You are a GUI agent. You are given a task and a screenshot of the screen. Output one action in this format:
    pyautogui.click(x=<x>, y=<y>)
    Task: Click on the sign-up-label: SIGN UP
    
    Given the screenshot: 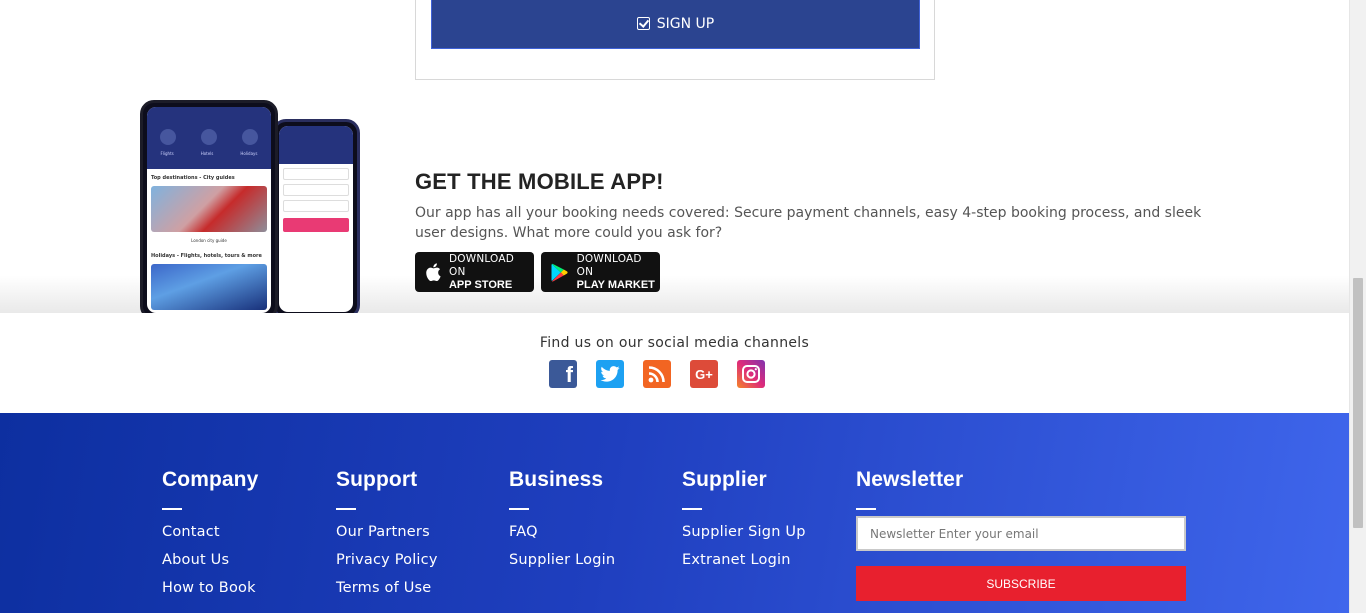 What is the action you would take?
    pyautogui.click(x=685, y=23)
    